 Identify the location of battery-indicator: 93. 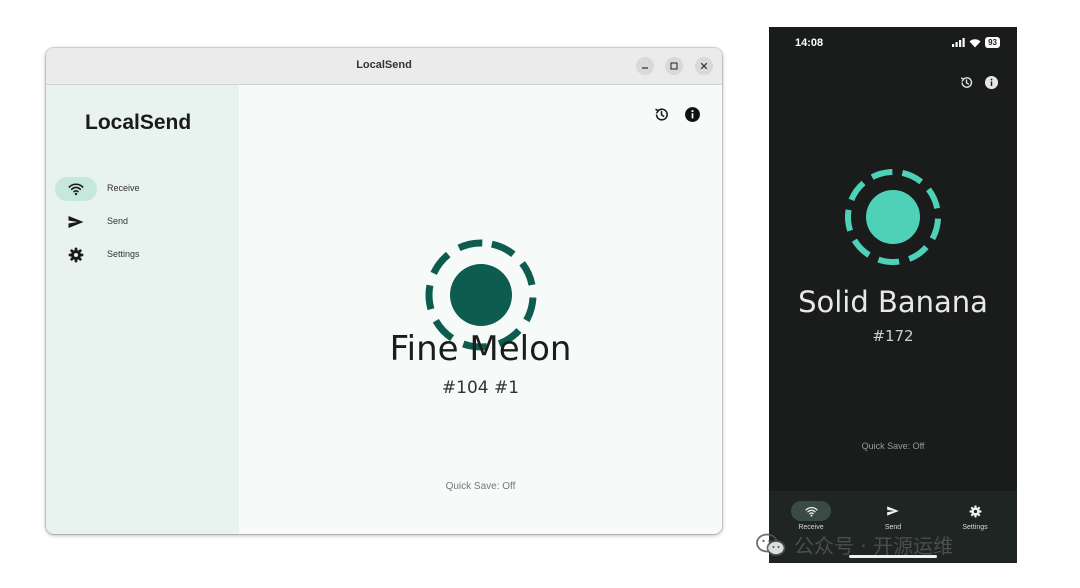
(992, 42).